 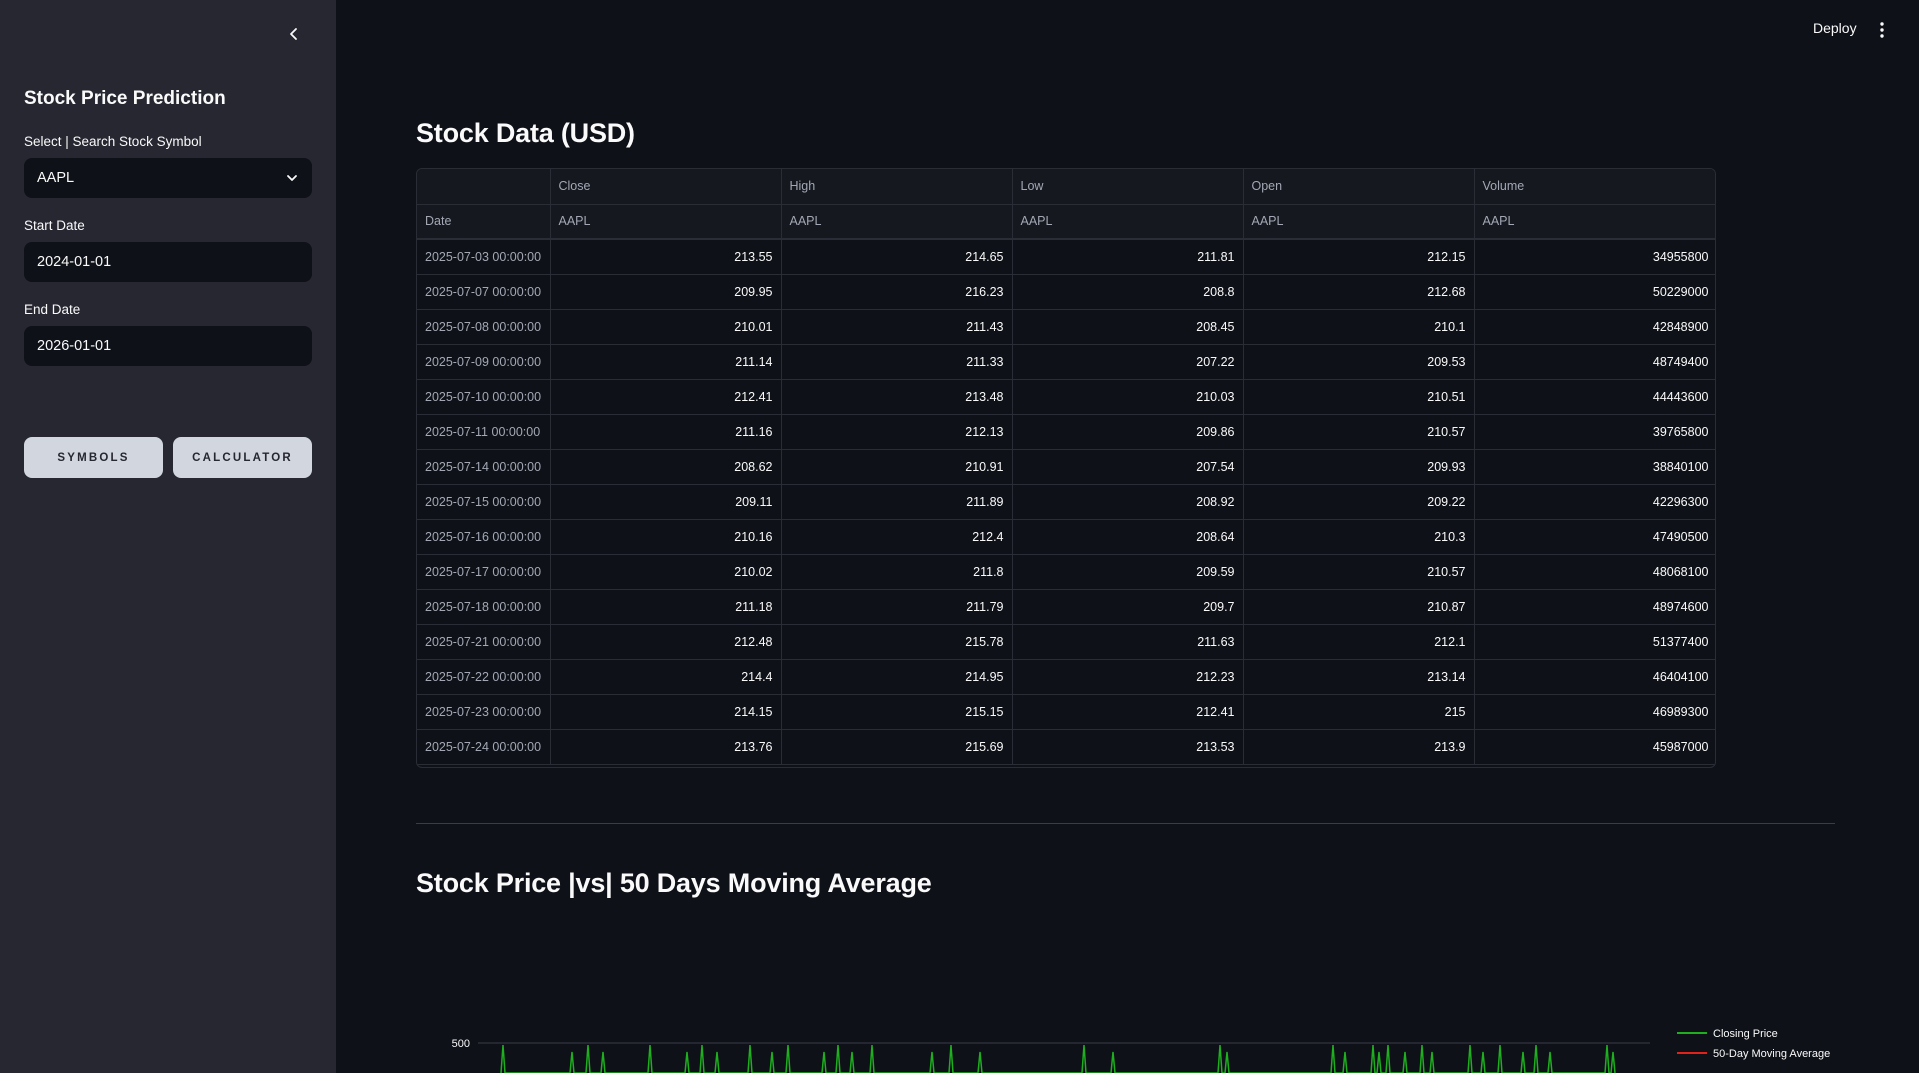 I want to click on table-corner-cell, so click(x=484, y=187).